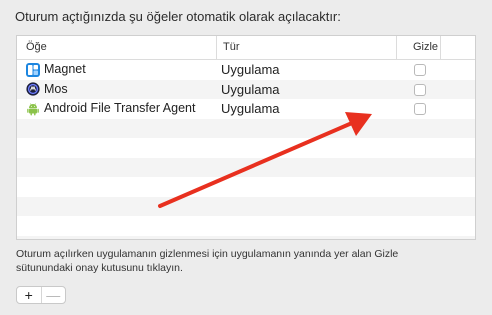 This screenshot has width=492, height=315. I want to click on table-header: Öğe Tür Gizle, so click(246, 48).